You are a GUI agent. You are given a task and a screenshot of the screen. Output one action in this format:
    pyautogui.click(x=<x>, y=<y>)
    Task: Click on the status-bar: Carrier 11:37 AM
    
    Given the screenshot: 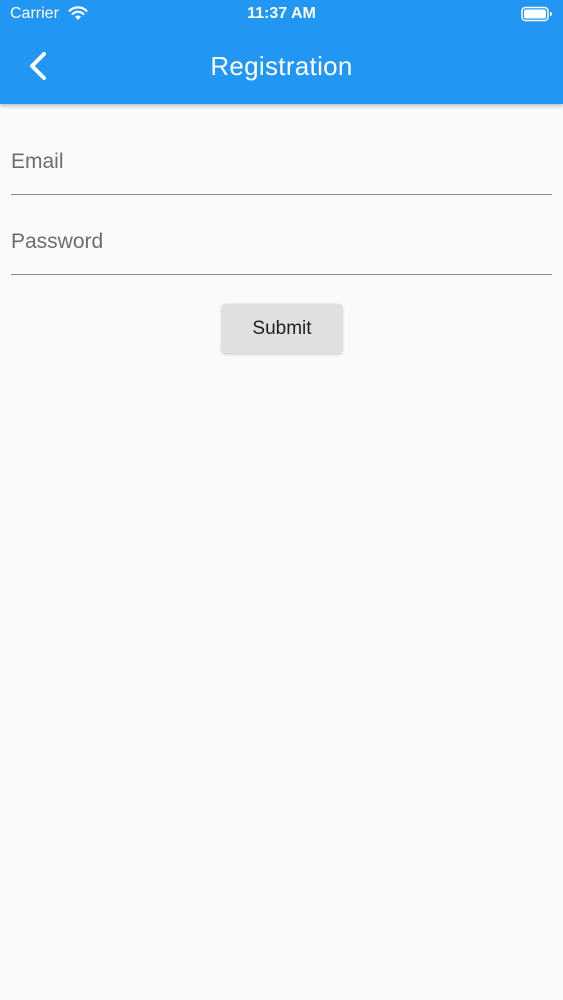 What is the action you would take?
    pyautogui.click(x=281, y=15)
    